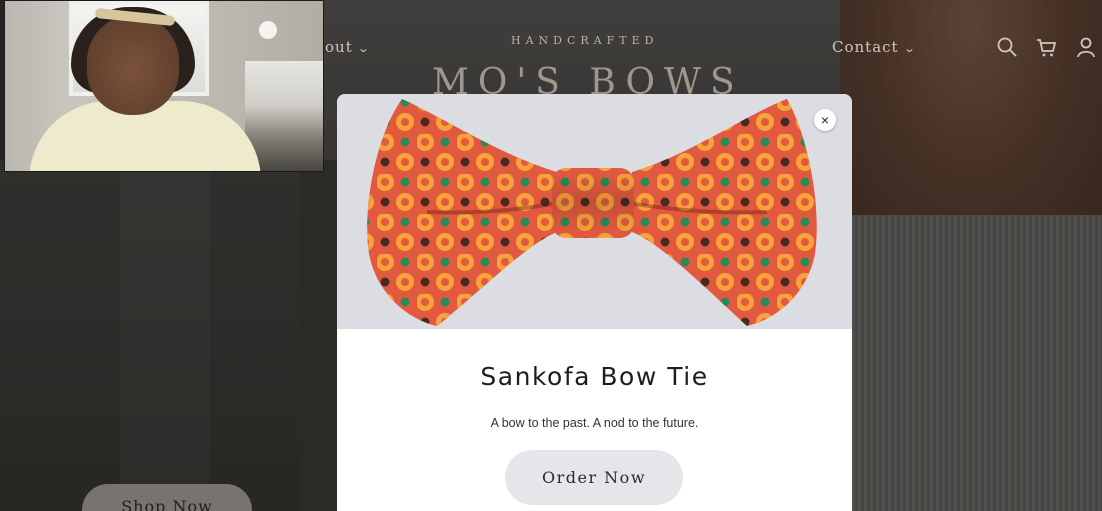  Describe the element at coordinates (1007, 47) in the screenshot. I see `search-icon` at that location.